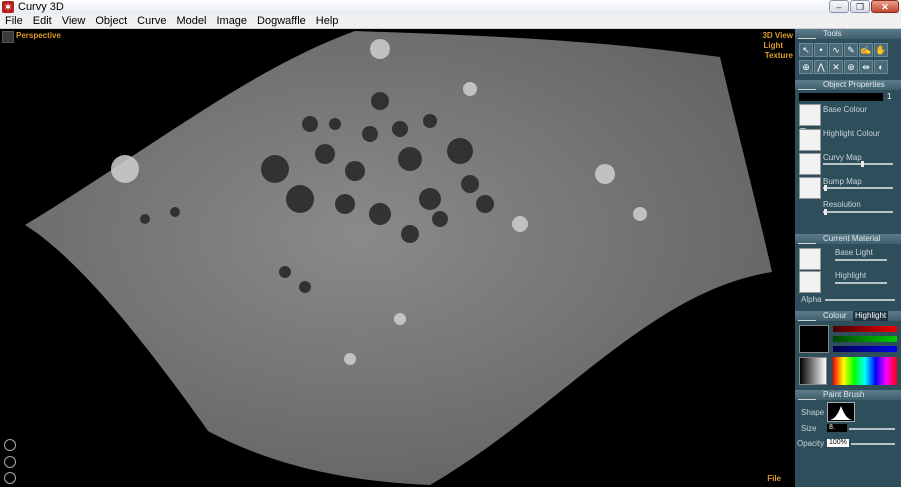  What do you see at coordinates (871, 316) in the screenshot?
I see `colour-tab-highlight: Highlight` at bounding box center [871, 316].